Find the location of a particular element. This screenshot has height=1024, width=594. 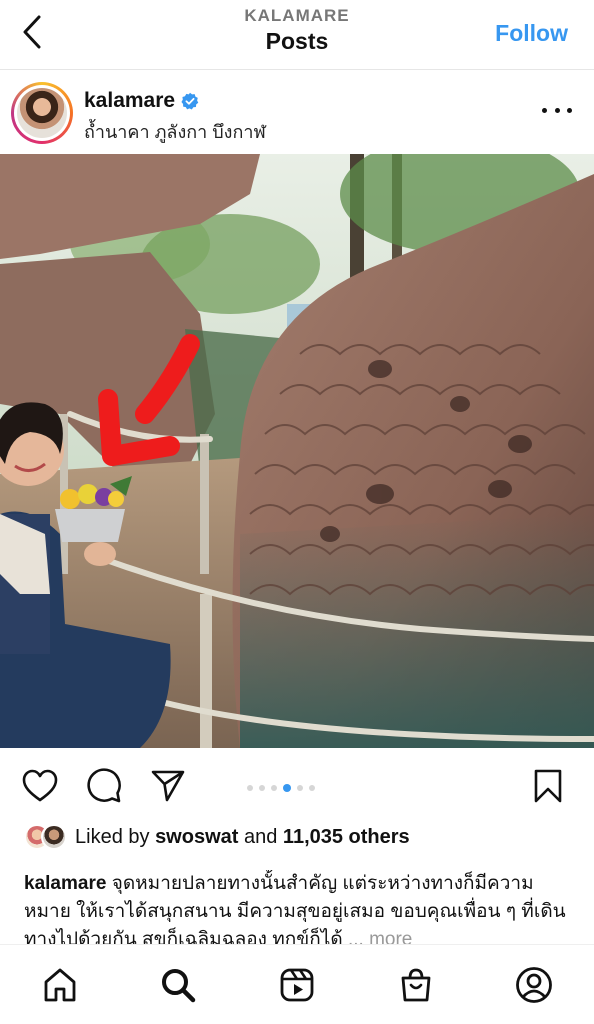

avatar-frame is located at coordinates (42, 113).